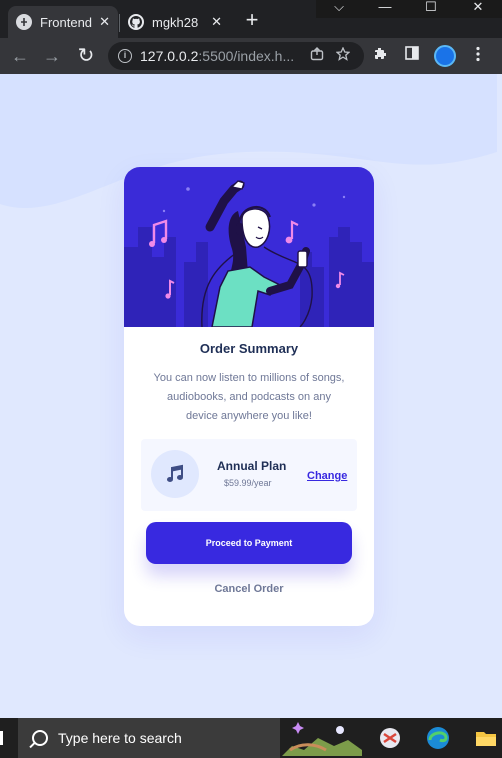 This screenshot has width=502, height=758. Describe the element at coordinates (478, 56) in the screenshot. I see `menu-icon` at that location.